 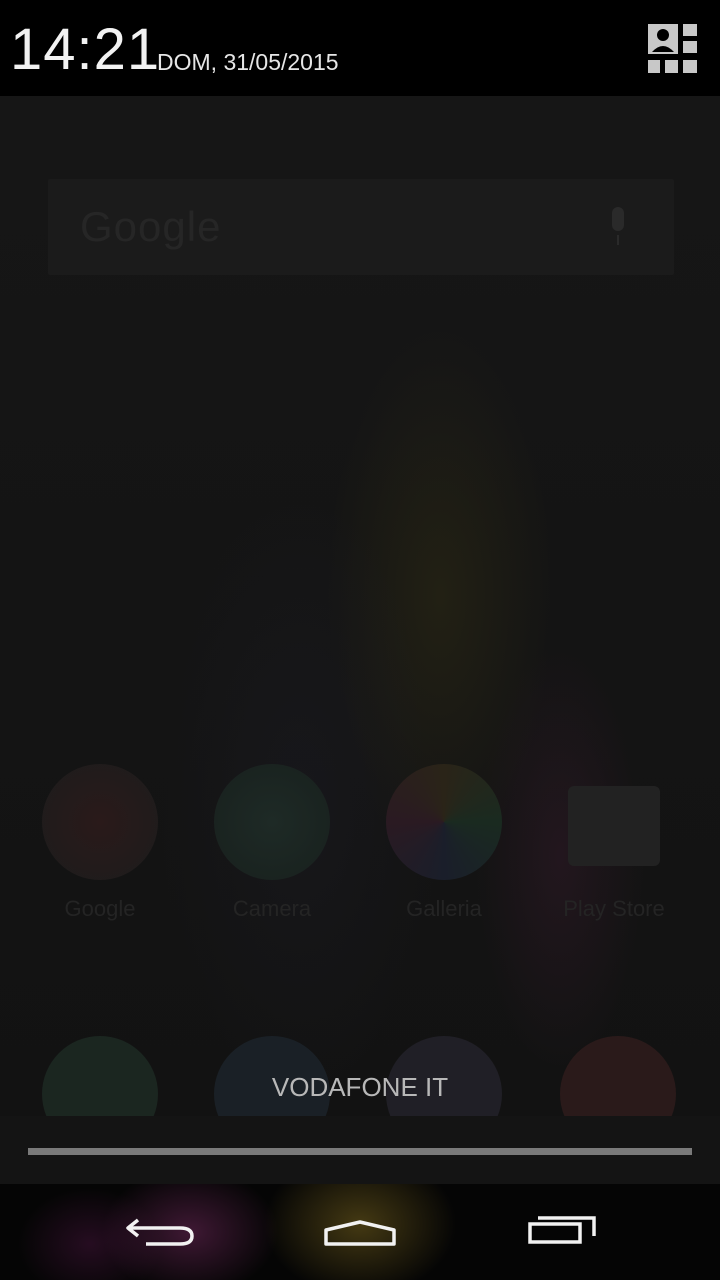 I want to click on back-icon, so click(x=160, y=1232).